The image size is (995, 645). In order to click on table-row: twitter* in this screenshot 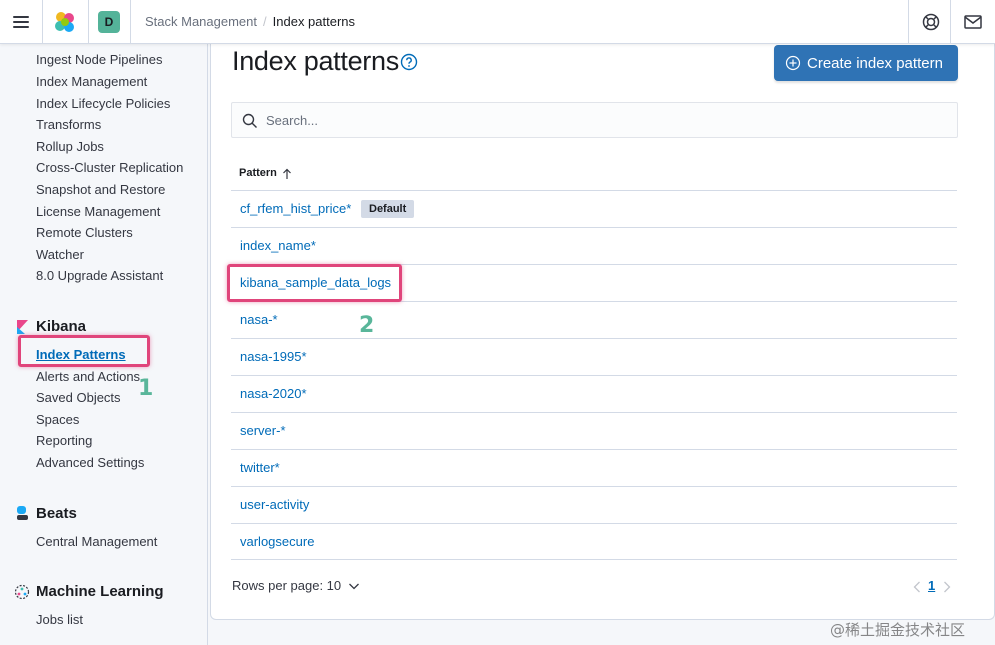, I will do `click(594, 467)`.